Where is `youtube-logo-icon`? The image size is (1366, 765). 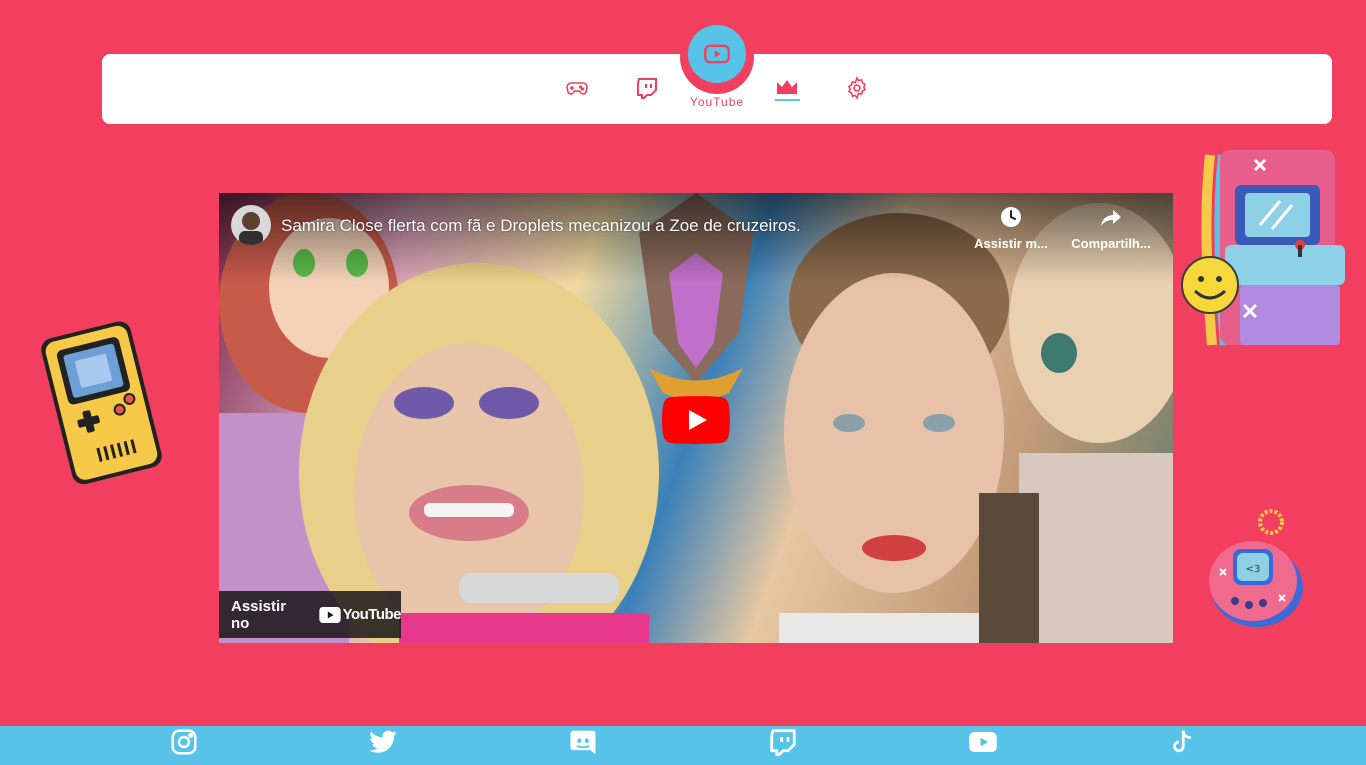
youtube-logo-icon is located at coordinates (329, 614).